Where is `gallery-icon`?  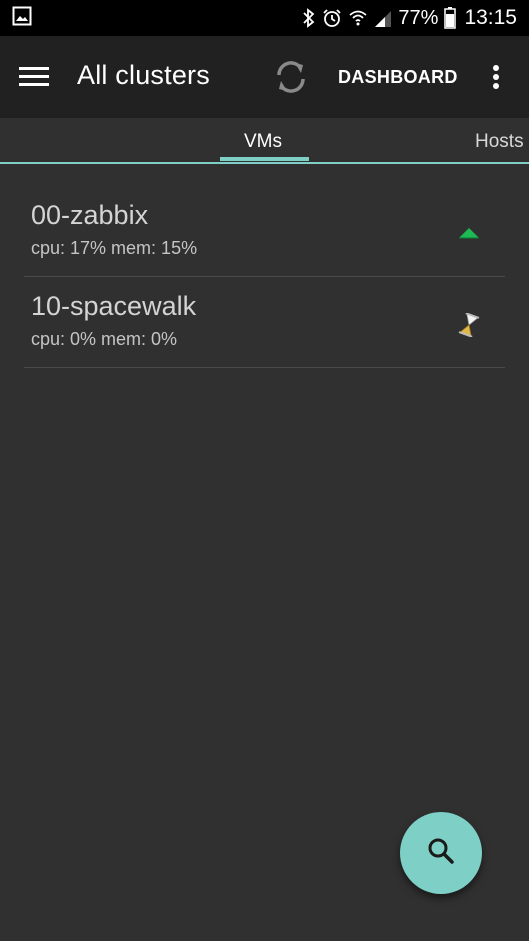 gallery-icon is located at coordinates (22, 18).